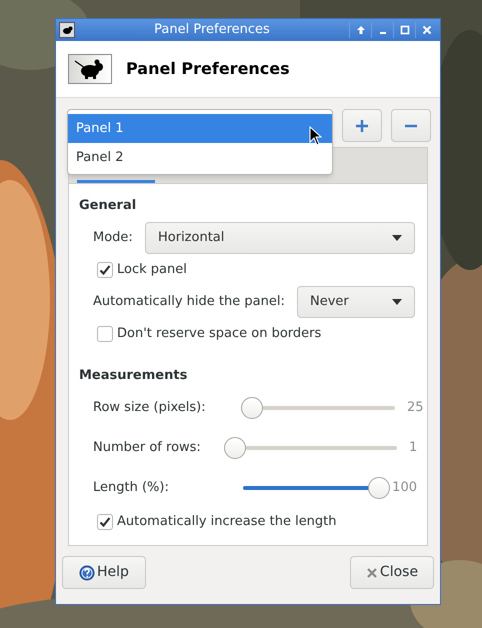 This screenshot has height=628, width=482. I want to click on slider-value: 1, so click(413, 448).